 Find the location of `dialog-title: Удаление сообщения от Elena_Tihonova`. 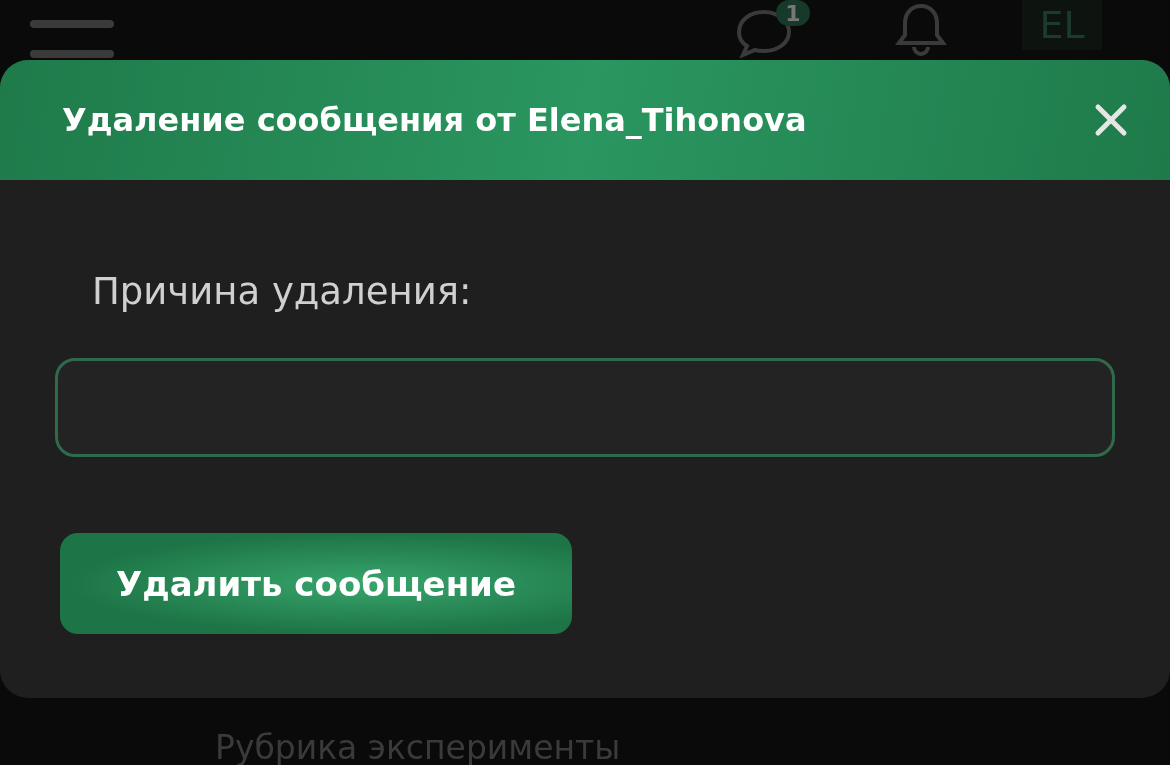

dialog-title: Удаление сообщения от Elena_Tihonova is located at coordinates (434, 120).